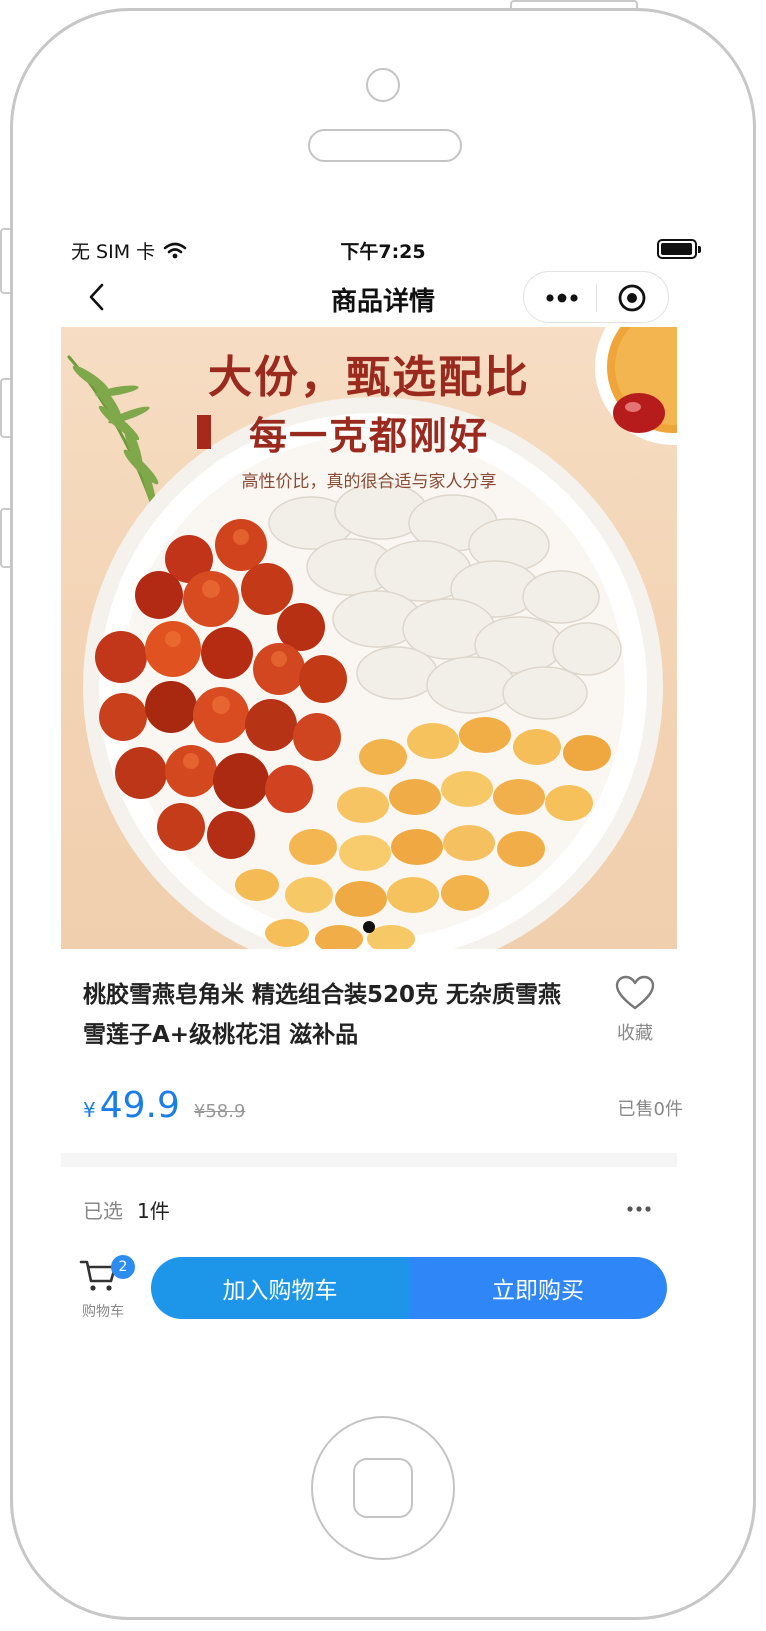 The width and height of the screenshot is (766, 1631). I want to click on spec-more-button, so click(639, 1209).